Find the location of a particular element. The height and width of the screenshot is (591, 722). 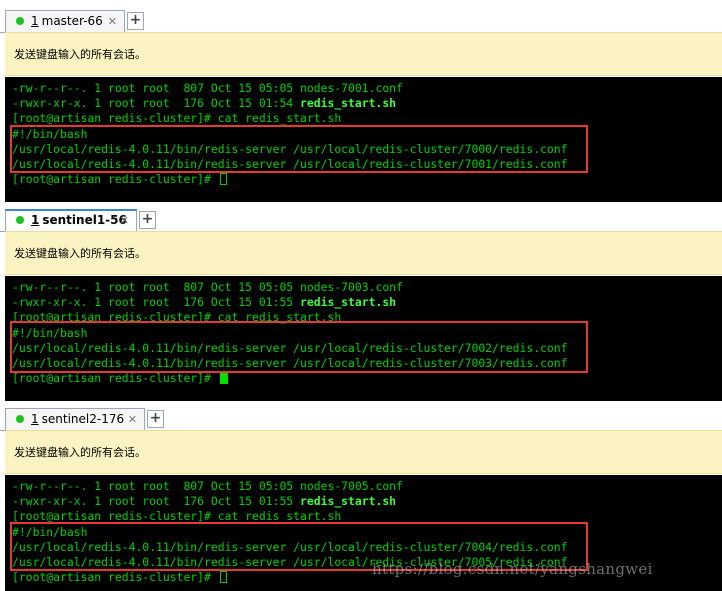

tab-label: sentinel2-176 is located at coordinates (83, 419).